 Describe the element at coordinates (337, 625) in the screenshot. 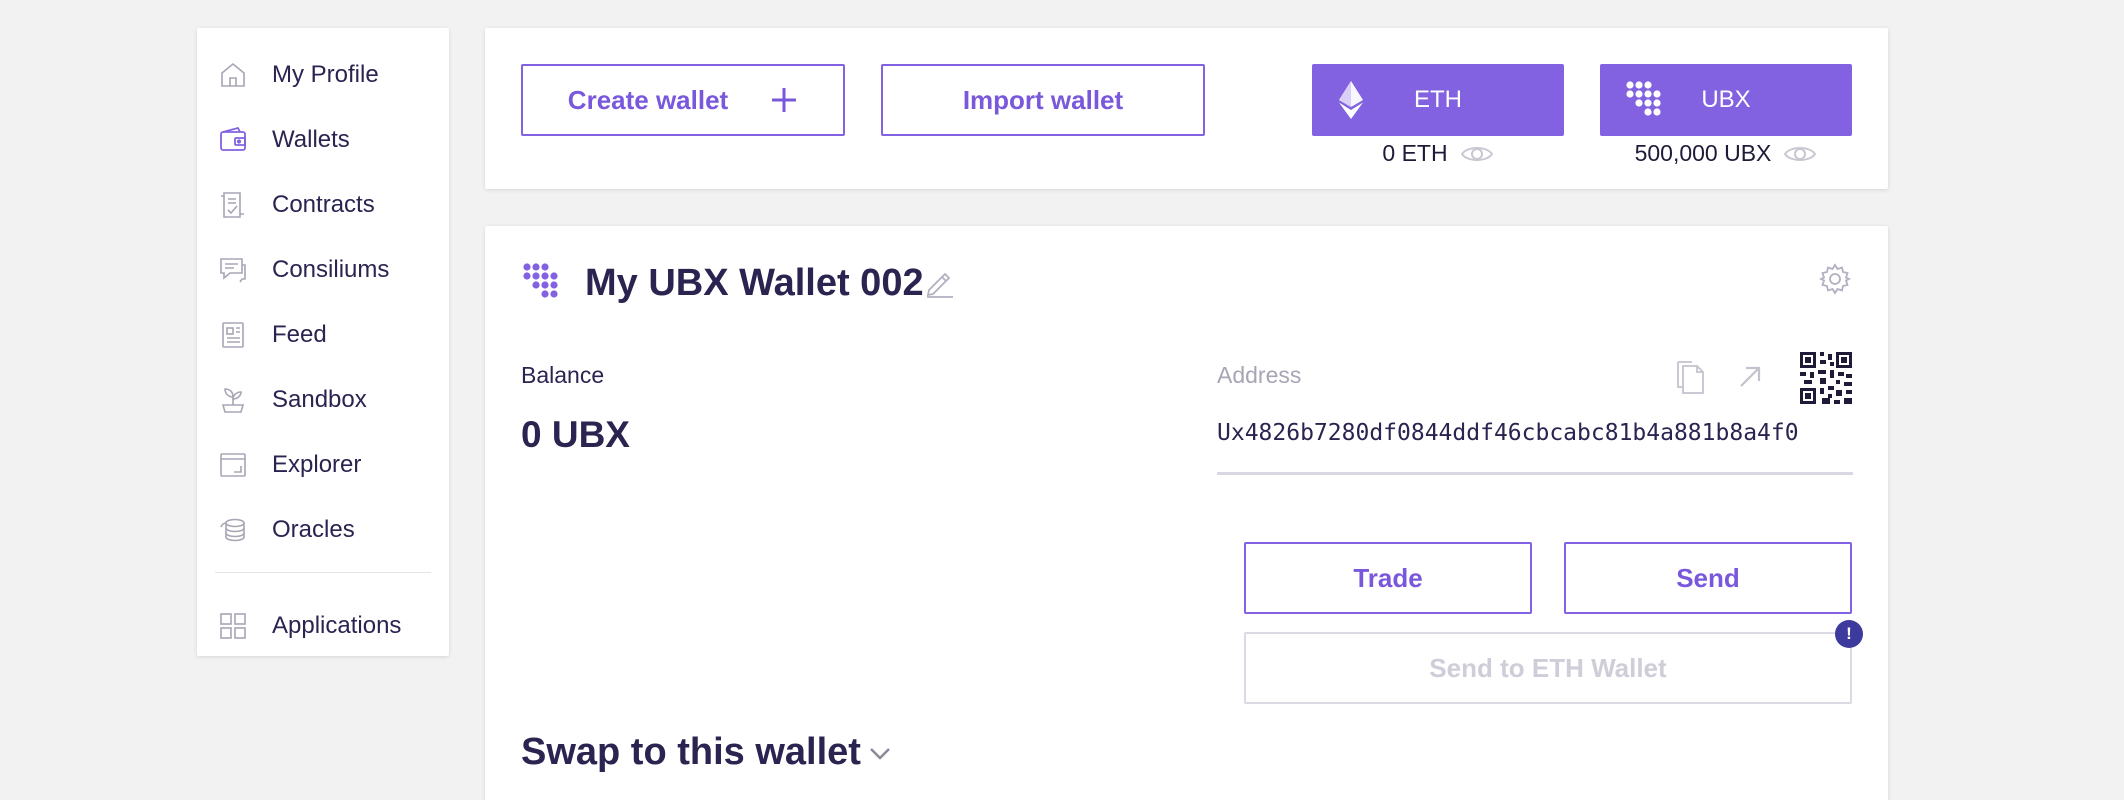

I see `sidebar-item-label: Applications` at that location.